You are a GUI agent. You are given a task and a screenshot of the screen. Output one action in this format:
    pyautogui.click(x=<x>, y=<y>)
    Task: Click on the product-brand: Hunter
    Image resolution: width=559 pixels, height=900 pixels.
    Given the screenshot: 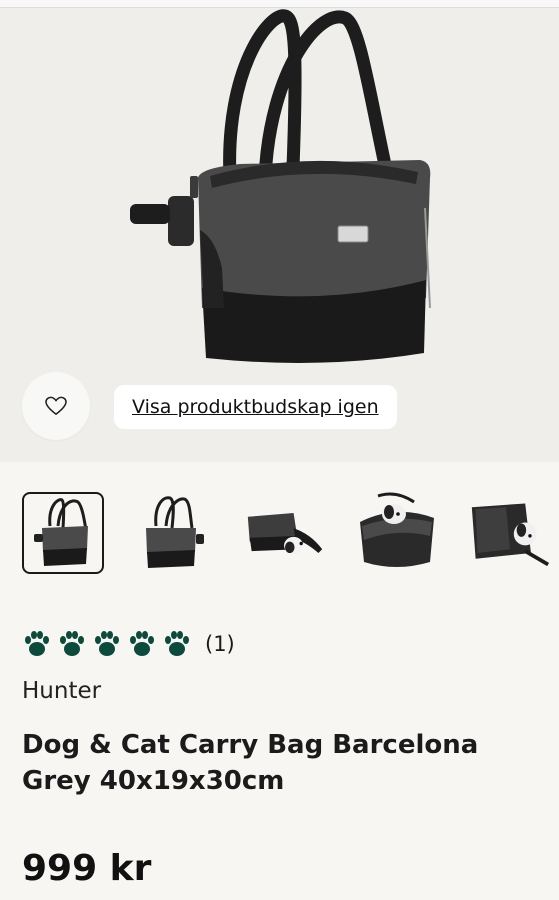 What is the action you would take?
    pyautogui.click(x=61, y=691)
    